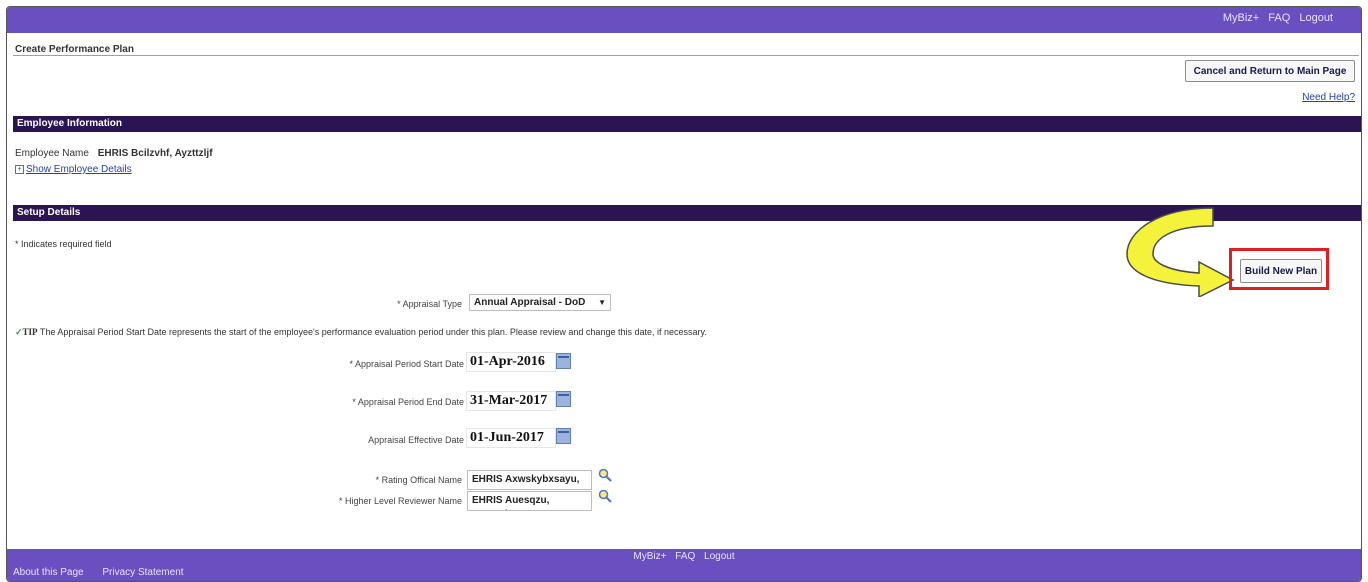  What do you see at coordinates (529, 480) in the screenshot?
I see `rating-official-input: EHRIS Axwskybxsayu, F` at bounding box center [529, 480].